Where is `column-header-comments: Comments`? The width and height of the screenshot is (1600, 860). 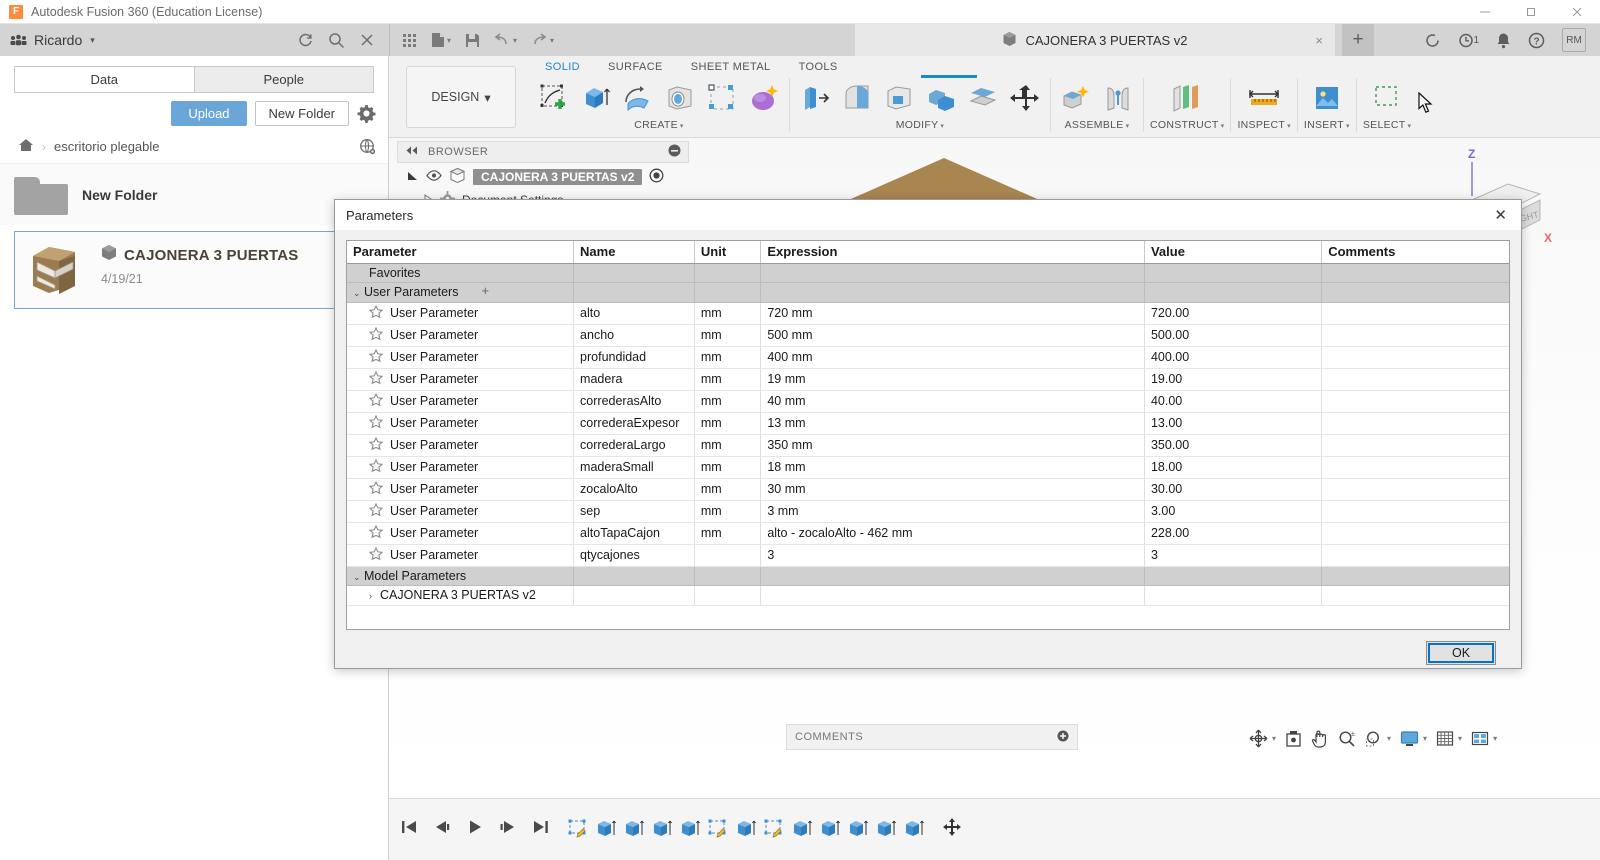 column-header-comments: Comments is located at coordinates (1415, 252).